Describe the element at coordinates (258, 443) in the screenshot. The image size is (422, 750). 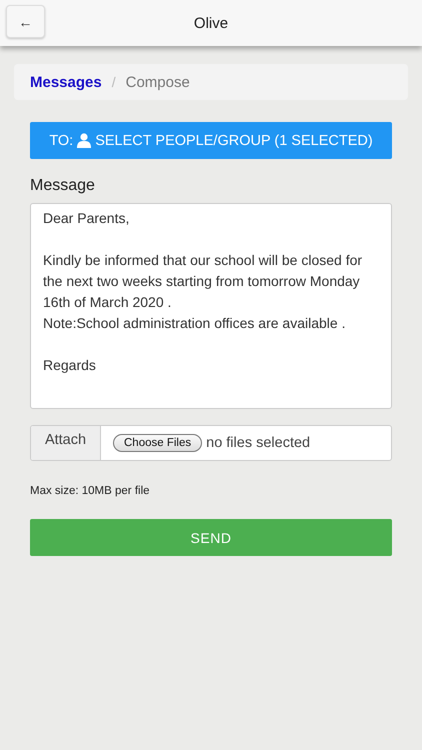
I see `file-status: no files selected` at that location.